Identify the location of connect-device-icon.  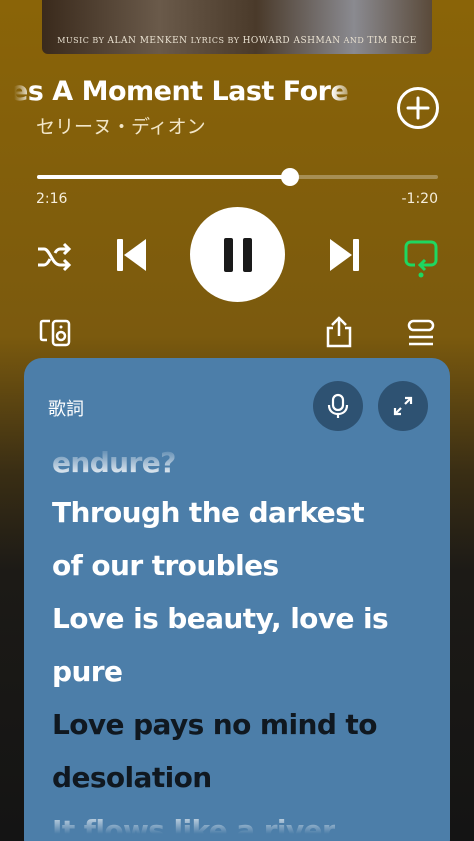
(55, 333).